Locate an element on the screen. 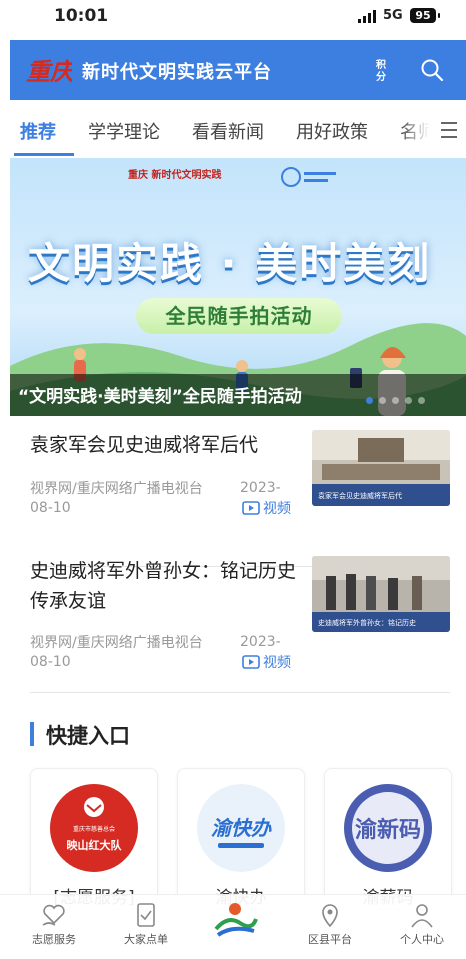 The width and height of the screenshot is (466, 959). tabbar-order: 大家点单 is located at coordinates (146, 924).